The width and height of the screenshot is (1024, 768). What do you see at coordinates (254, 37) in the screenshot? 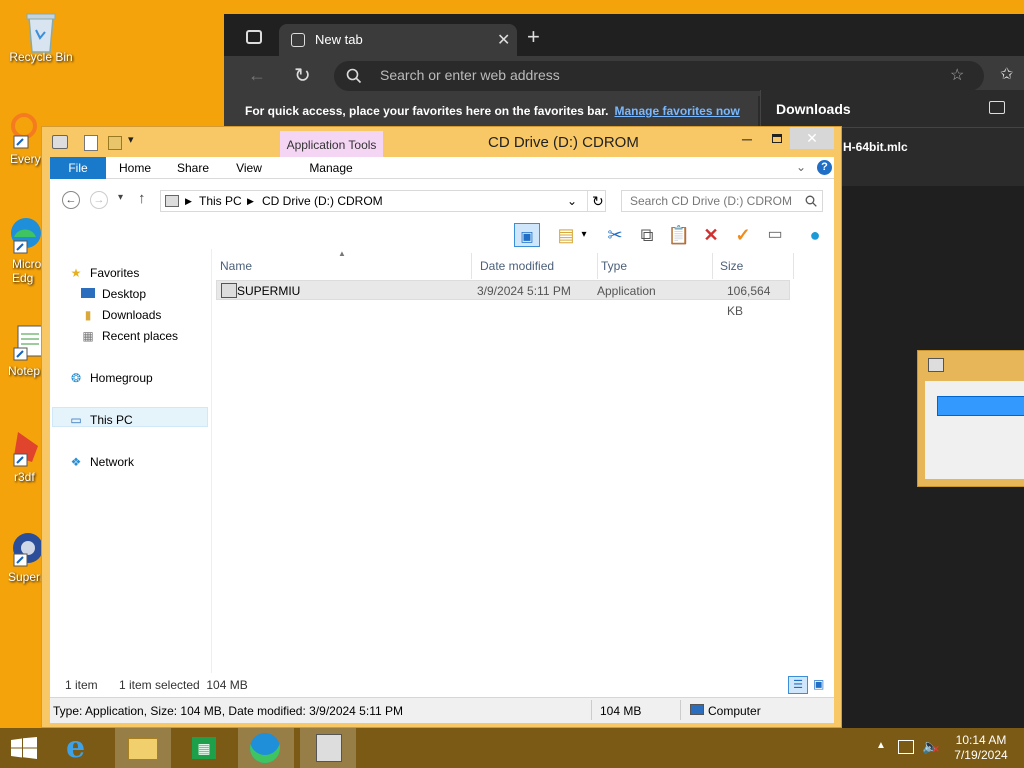
I see `tab-actions-icon` at bounding box center [254, 37].